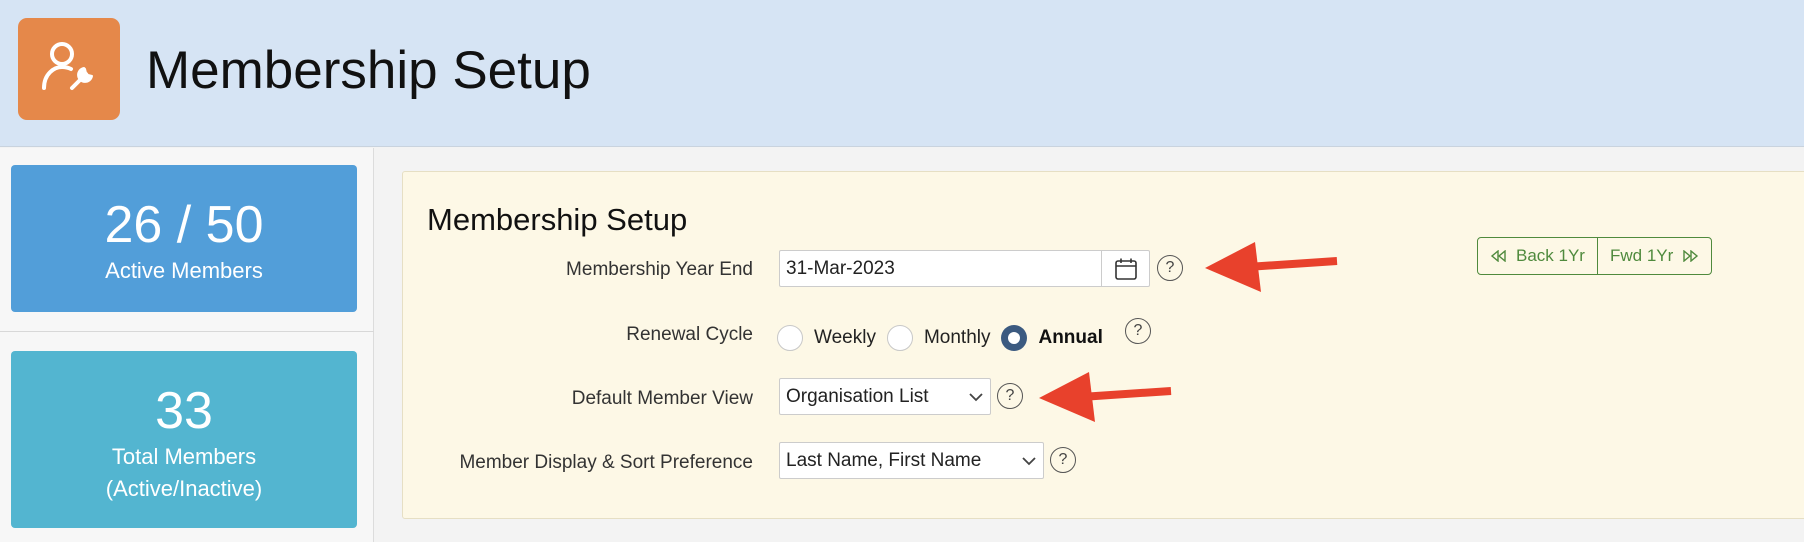  What do you see at coordinates (184, 456) in the screenshot?
I see `total-members-label: Total Members` at bounding box center [184, 456].